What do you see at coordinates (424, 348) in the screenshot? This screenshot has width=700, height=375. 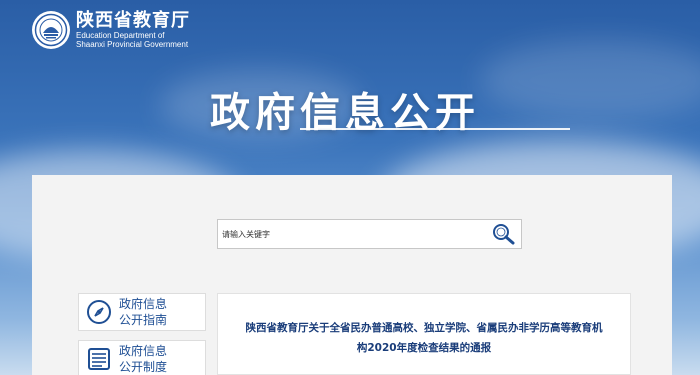 I see `article-title-line2: 构2020年度检查结果的通报` at bounding box center [424, 348].